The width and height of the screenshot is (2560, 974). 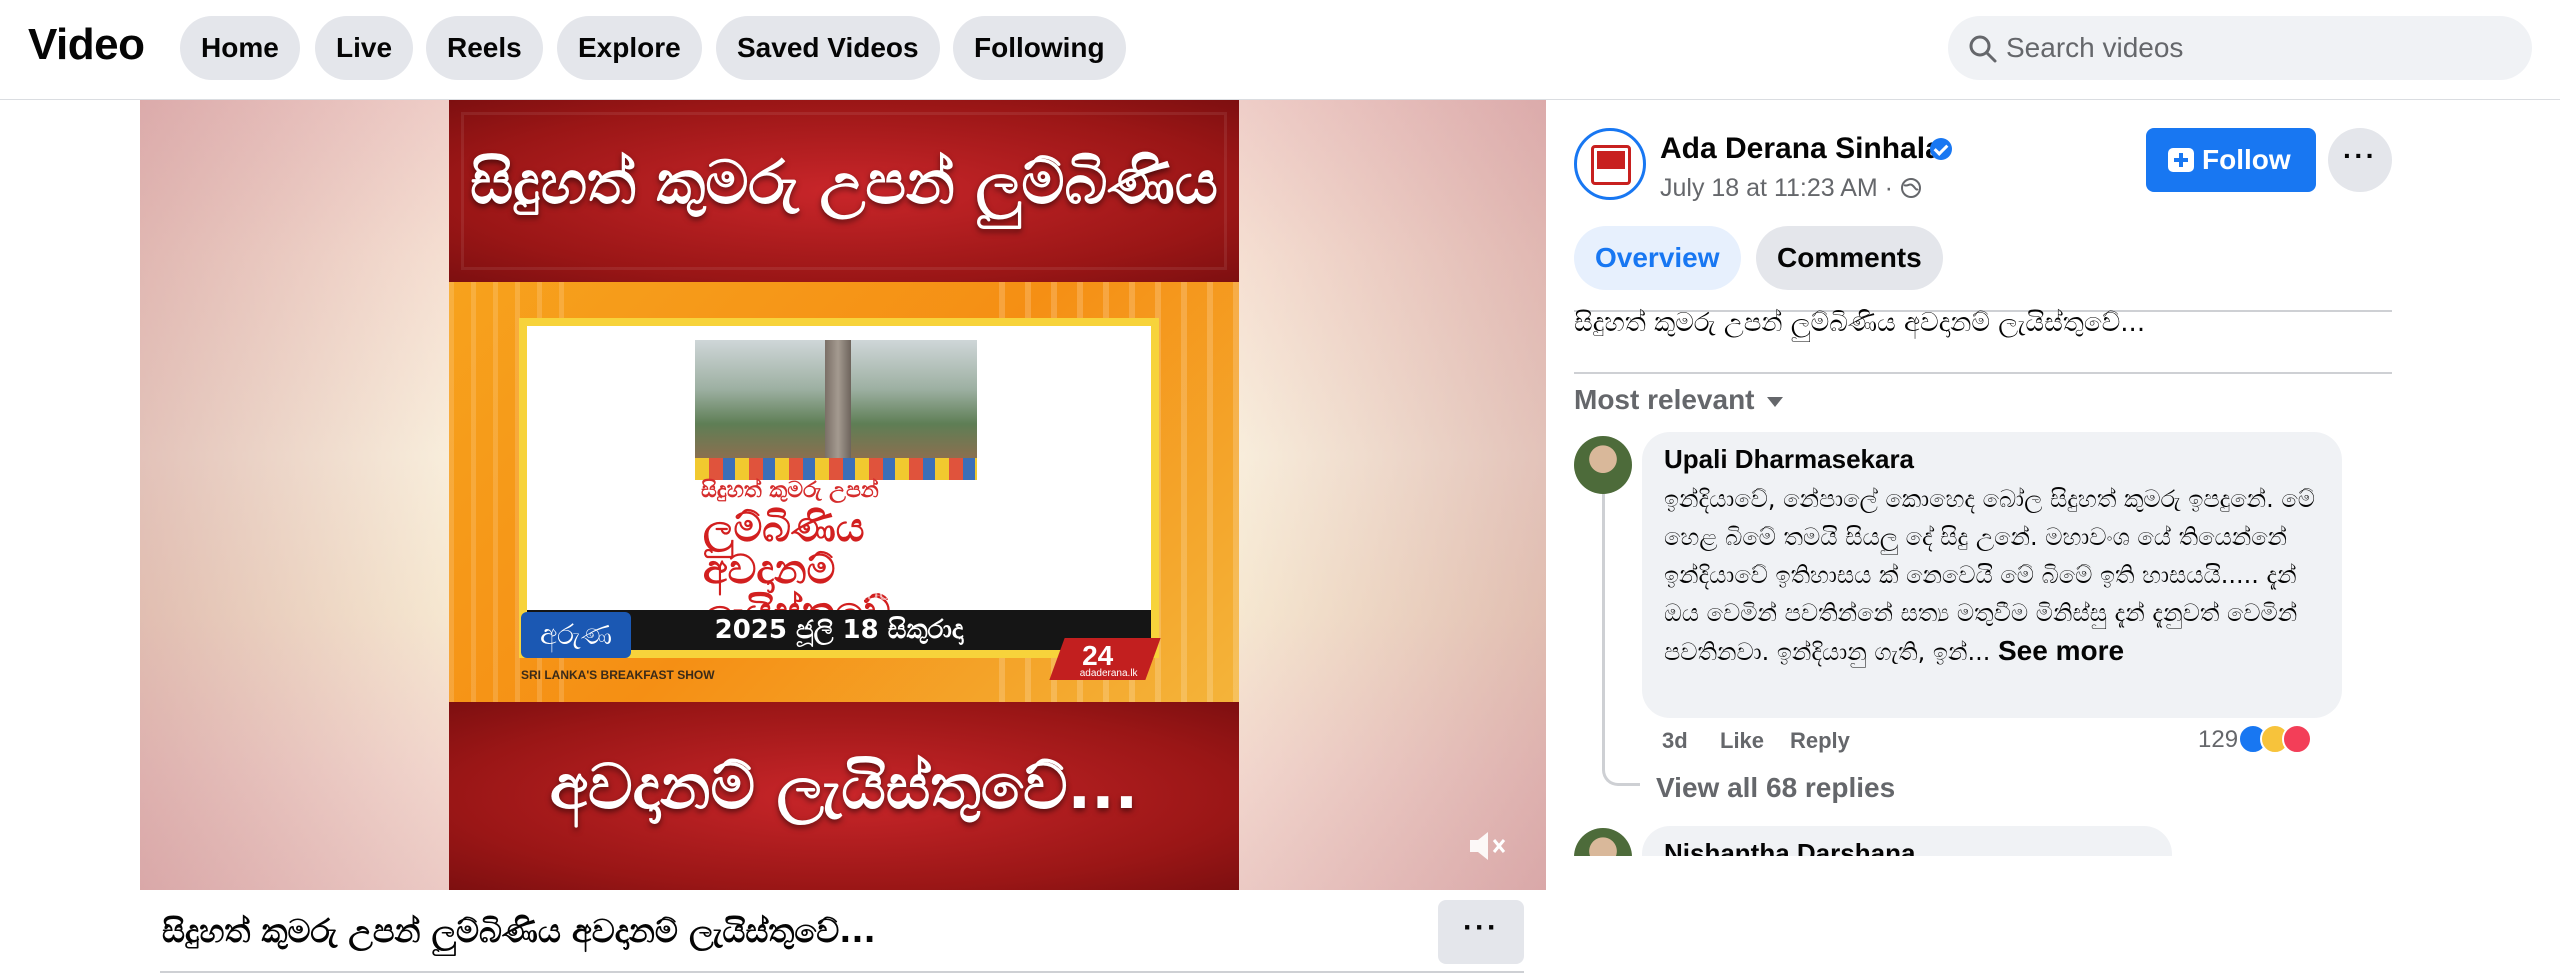 What do you see at coordinates (618, 675) in the screenshot?
I see `show-tagline: SRI LANKA'S BREAKFAST SHOW` at bounding box center [618, 675].